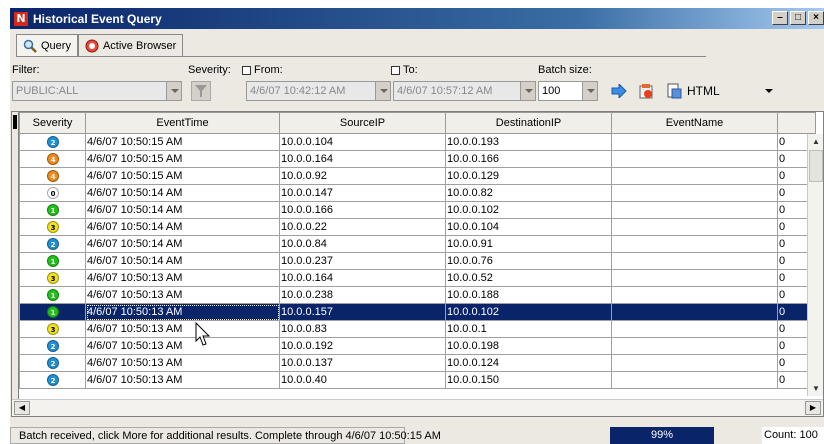 This screenshot has height=444, width=824. I want to click on tab-active-browser: Active Browser, so click(130, 45).